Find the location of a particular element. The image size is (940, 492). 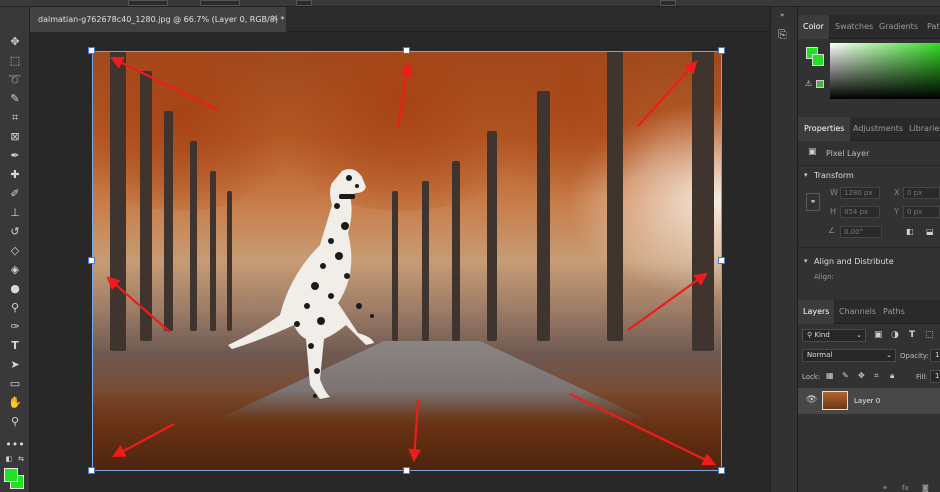

blend-mode-value: Normal is located at coordinates (820, 355).